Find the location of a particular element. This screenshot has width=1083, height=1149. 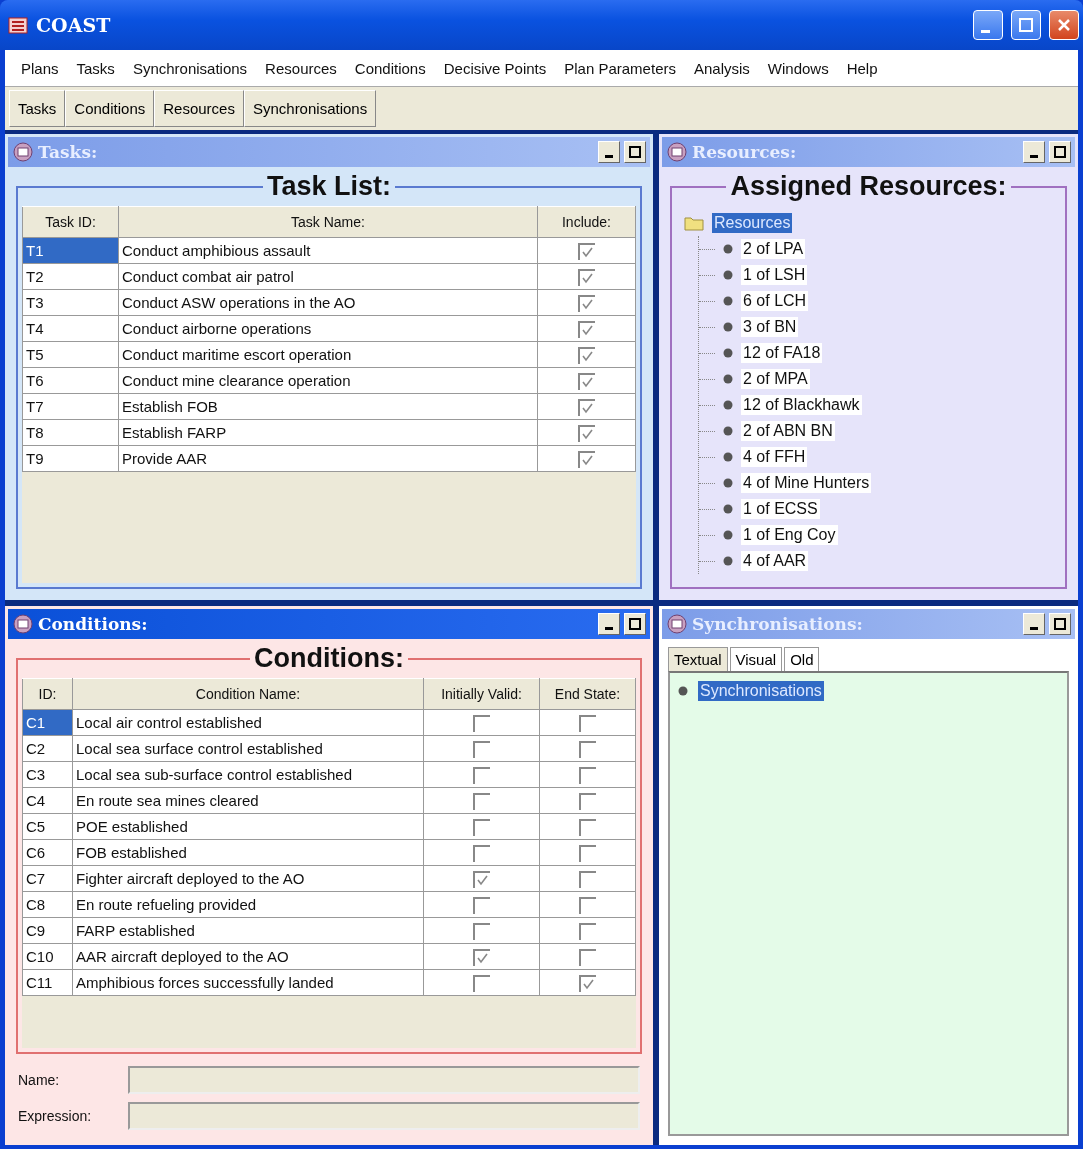

menu-item: Tasks is located at coordinates (95, 68).